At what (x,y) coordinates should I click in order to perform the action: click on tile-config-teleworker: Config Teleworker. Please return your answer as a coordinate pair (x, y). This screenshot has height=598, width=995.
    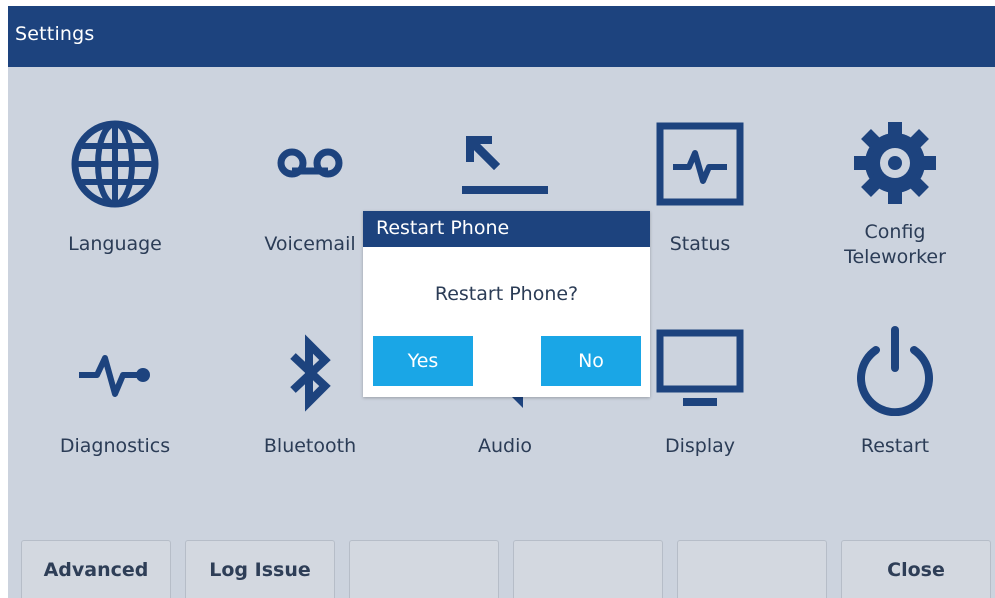
    Looking at the image, I should click on (895, 191).